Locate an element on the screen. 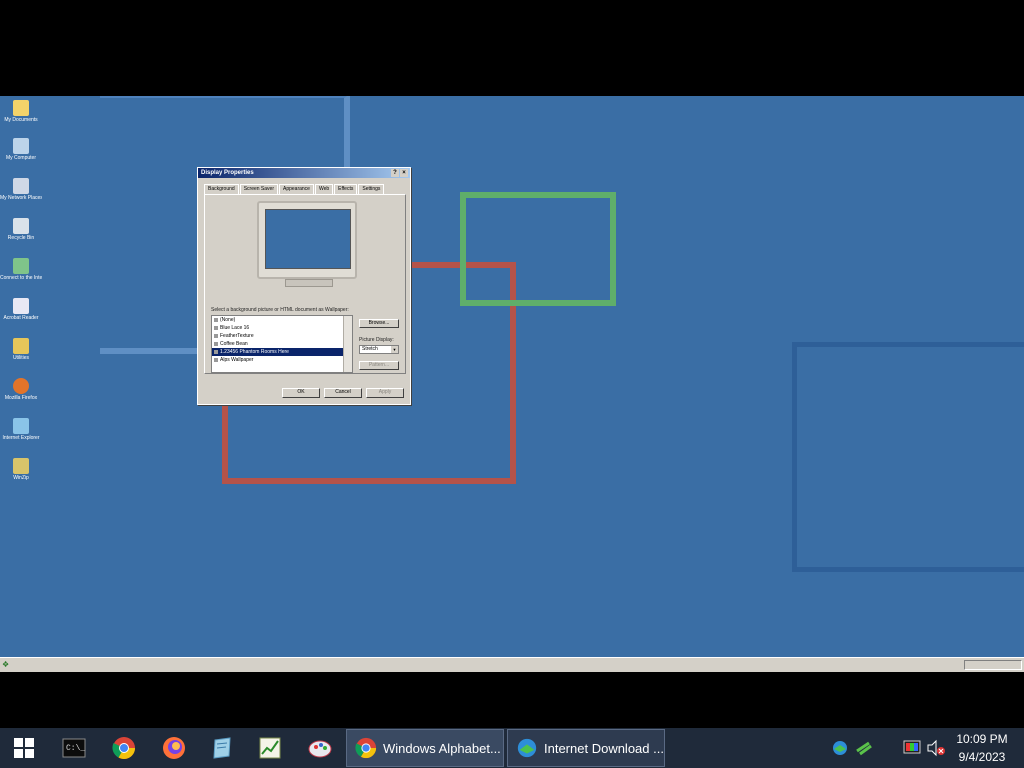  chevron-down-icon: ▼ is located at coordinates (394, 349).